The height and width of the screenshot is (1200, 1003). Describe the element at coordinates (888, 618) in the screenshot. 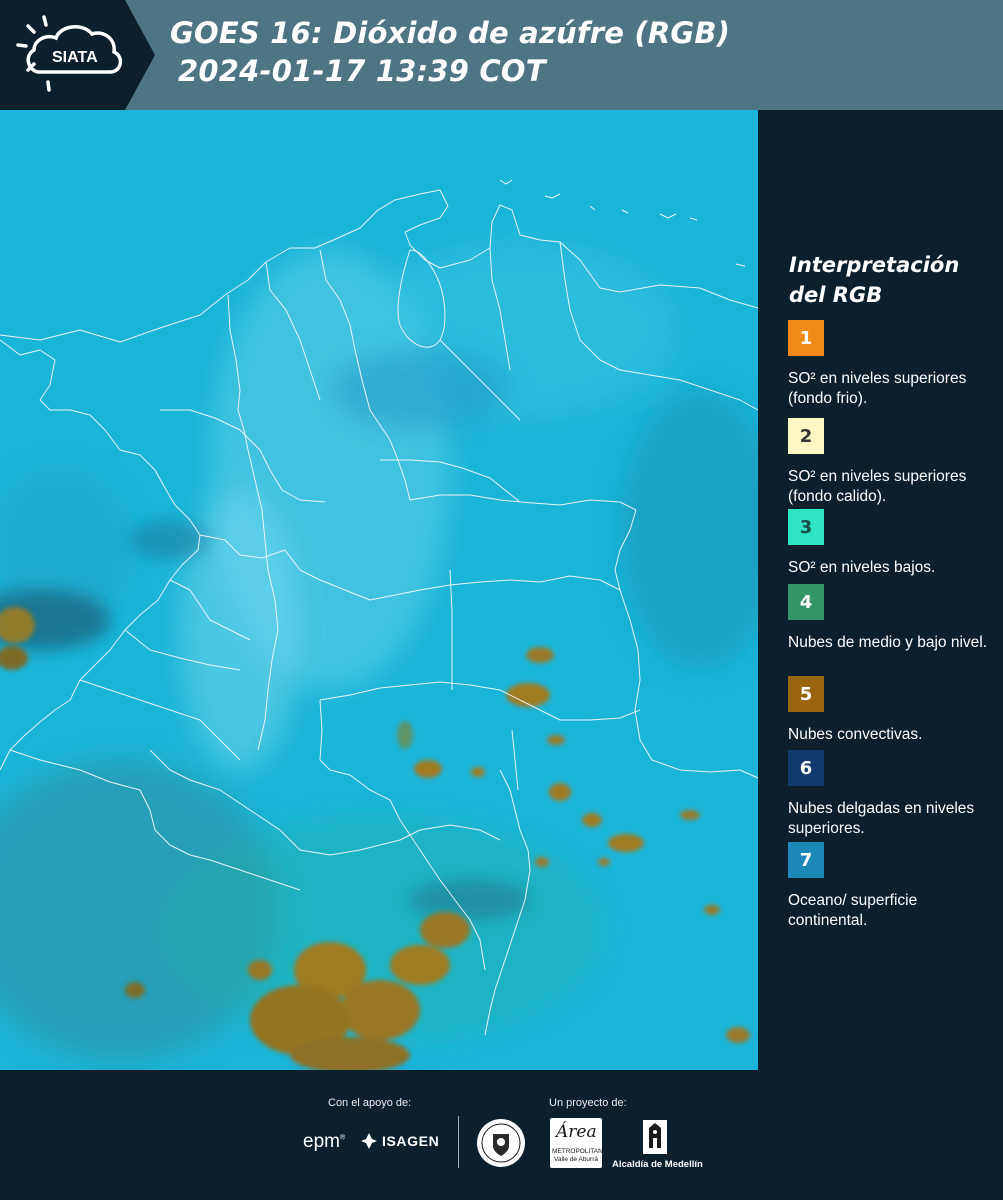

I see `legend-item-4: 4 Nubes de medio y bajo nivel.` at that location.